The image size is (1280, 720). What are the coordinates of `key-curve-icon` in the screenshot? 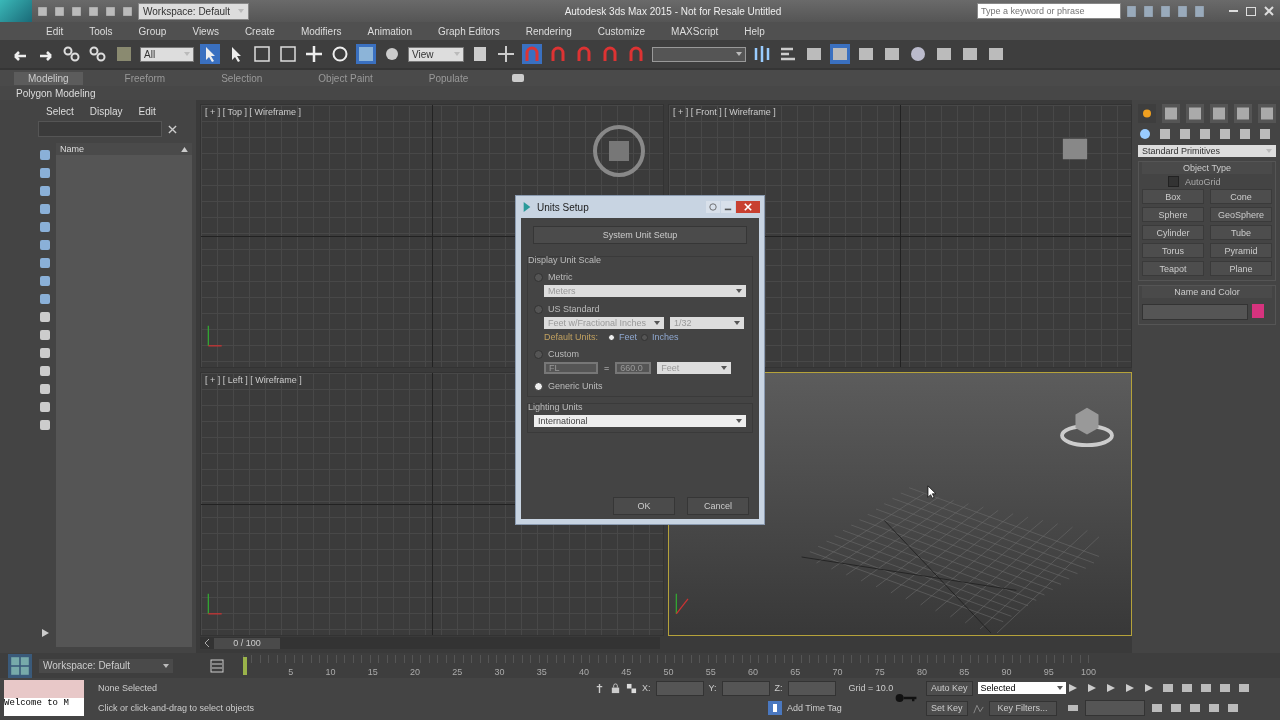 It's located at (978, 708).